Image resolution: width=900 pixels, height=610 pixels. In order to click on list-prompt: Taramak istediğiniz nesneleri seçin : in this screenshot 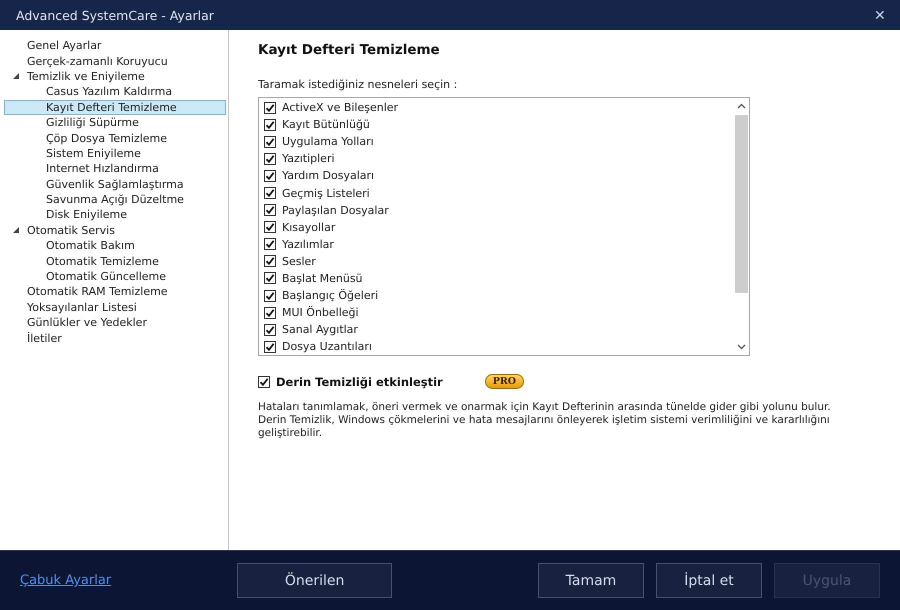, I will do `click(358, 84)`.